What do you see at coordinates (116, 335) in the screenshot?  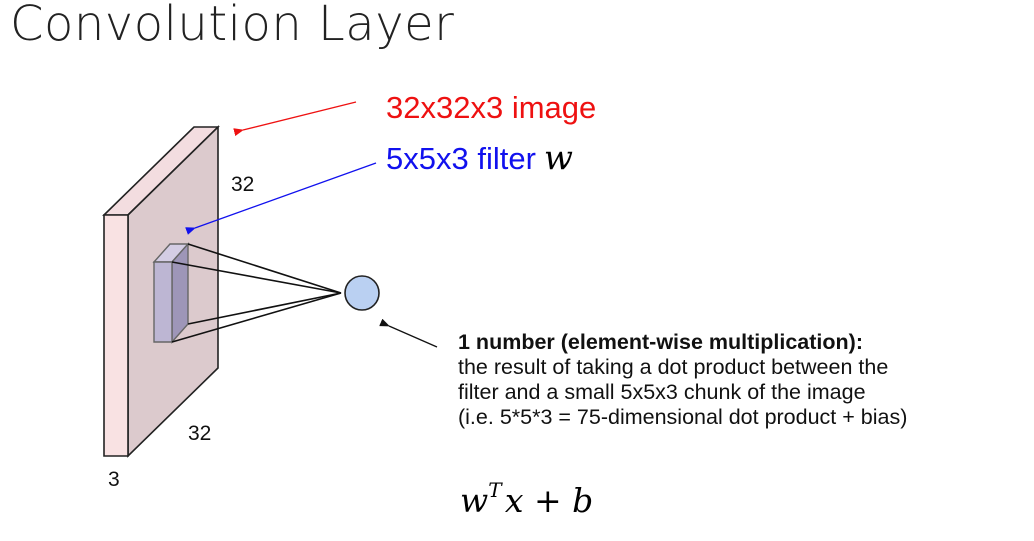 I see `input-volume-front` at bounding box center [116, 335].